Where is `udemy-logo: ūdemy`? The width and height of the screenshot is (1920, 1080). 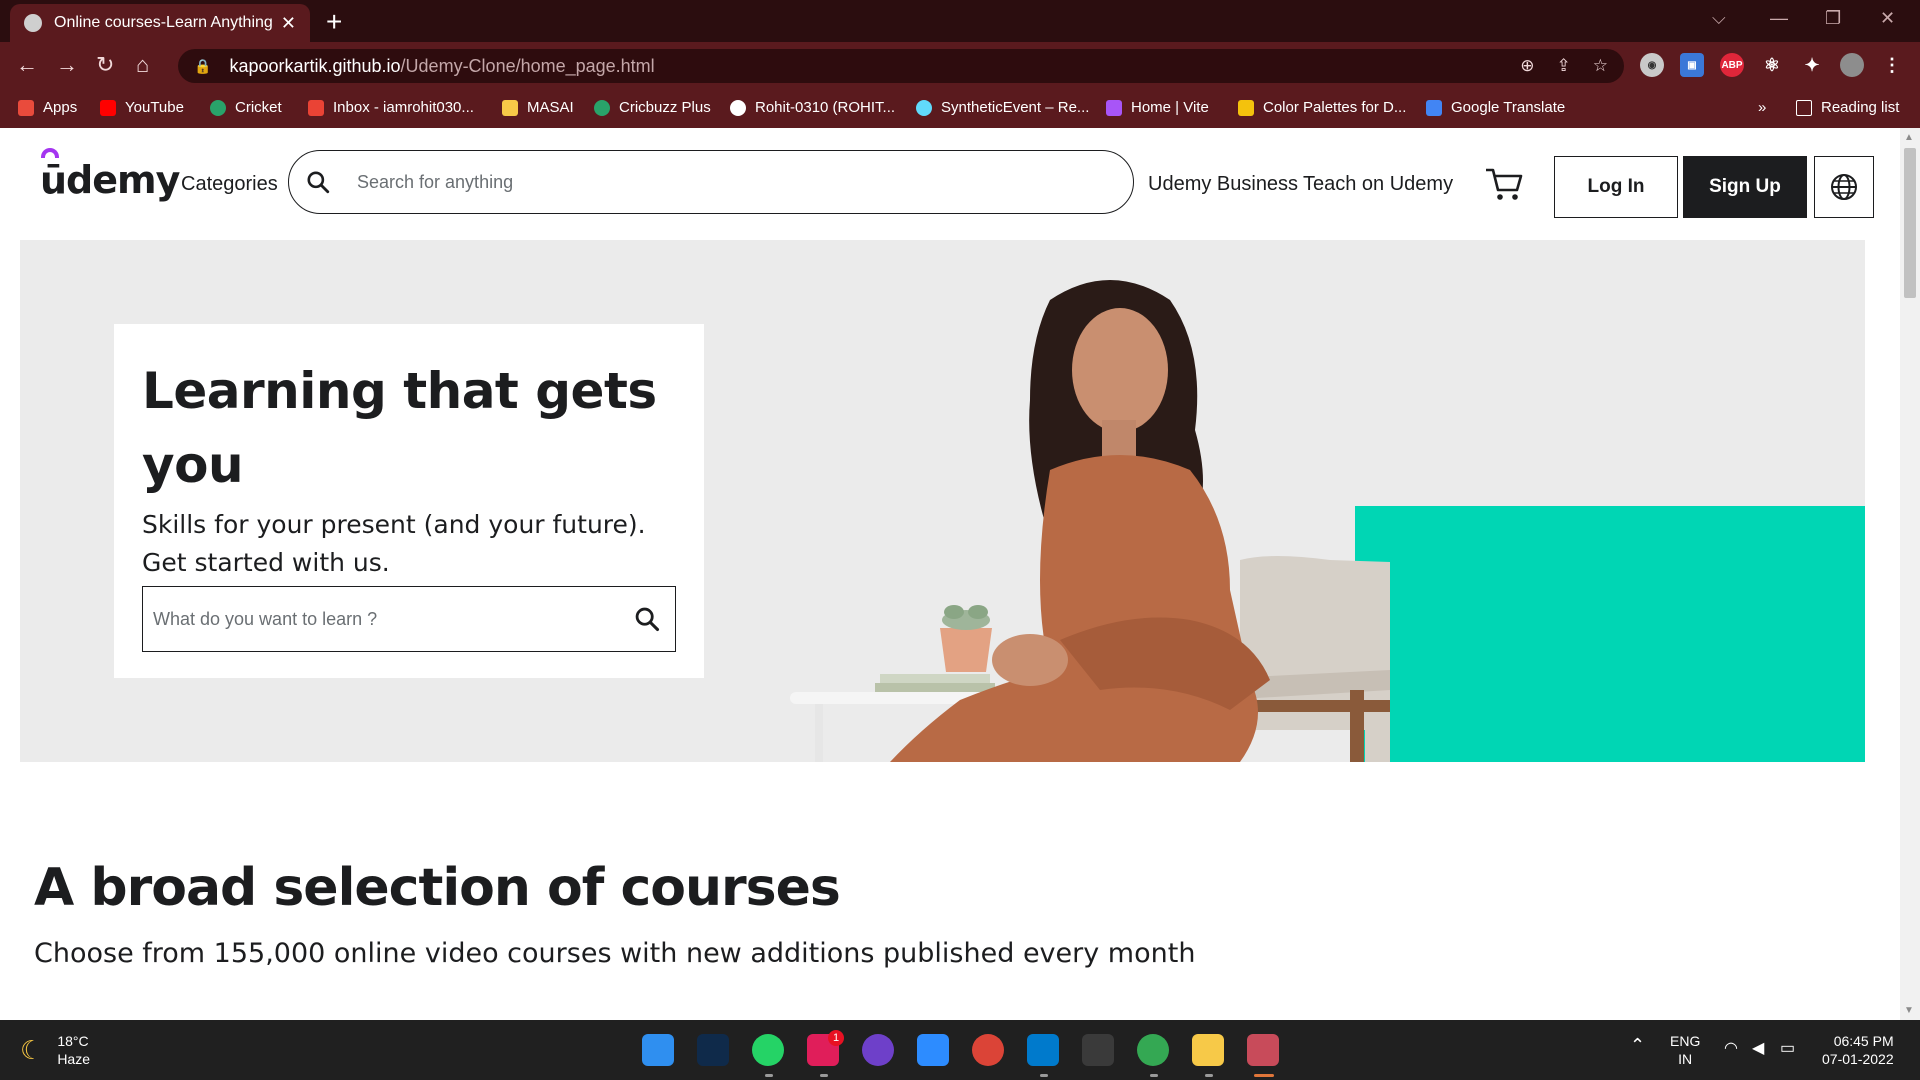
udemy-logo: ūdemy is located at coordinates (110, 175).